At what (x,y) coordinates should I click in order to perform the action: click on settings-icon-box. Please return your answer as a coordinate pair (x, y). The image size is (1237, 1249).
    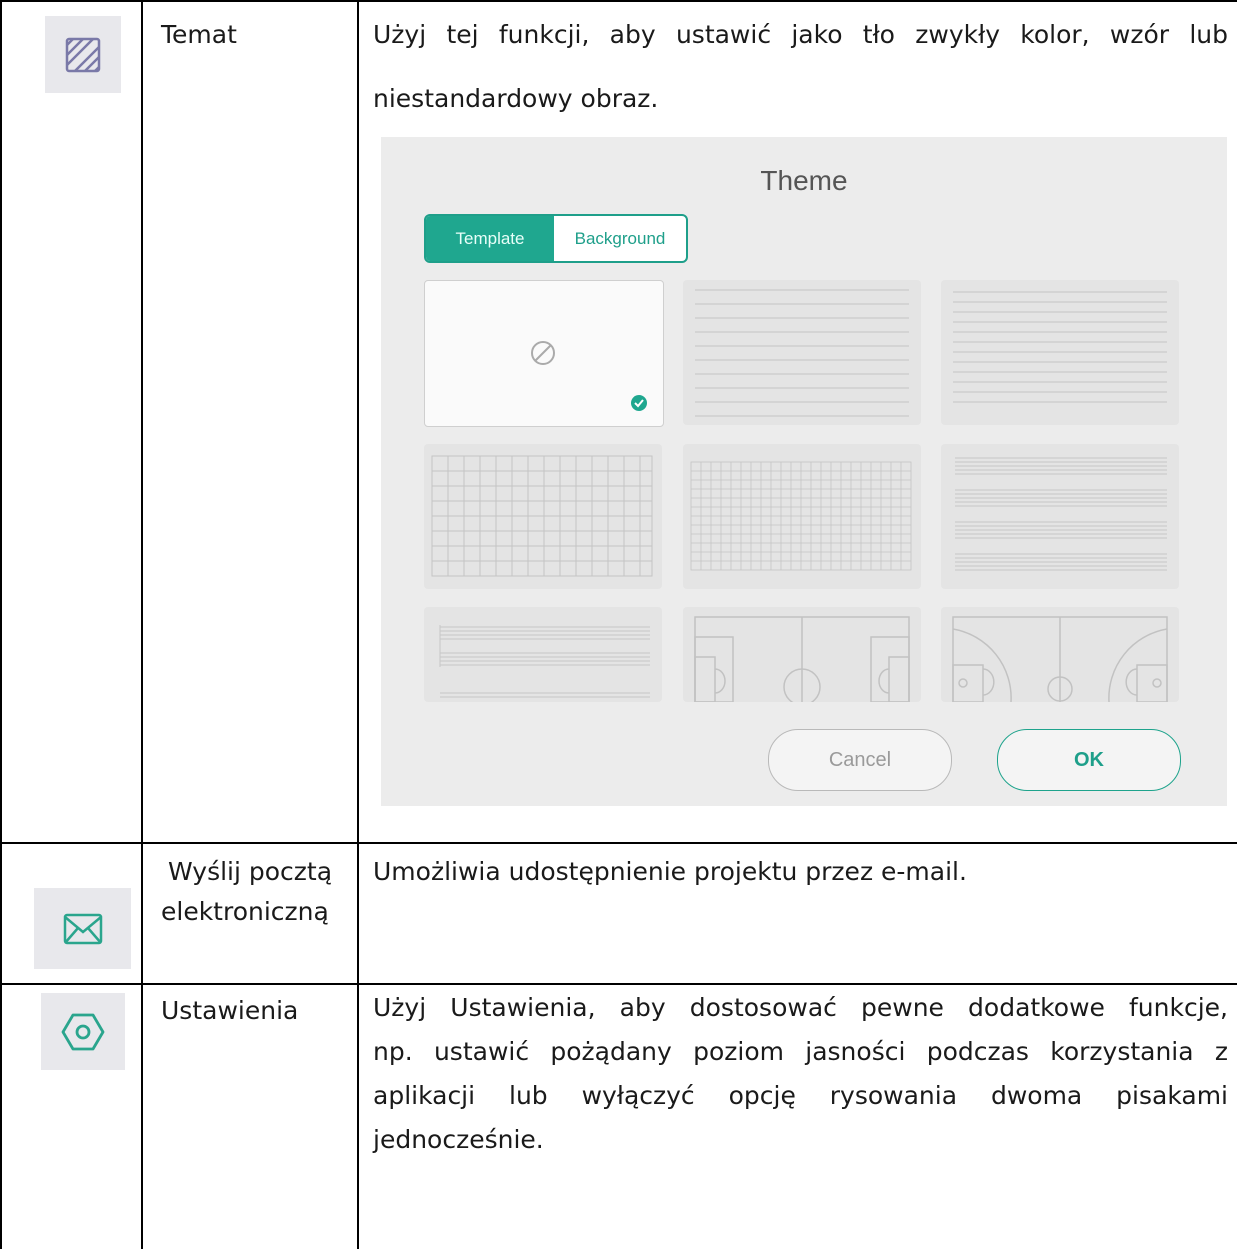
    Looking at the image, I should click on (83, 1031).